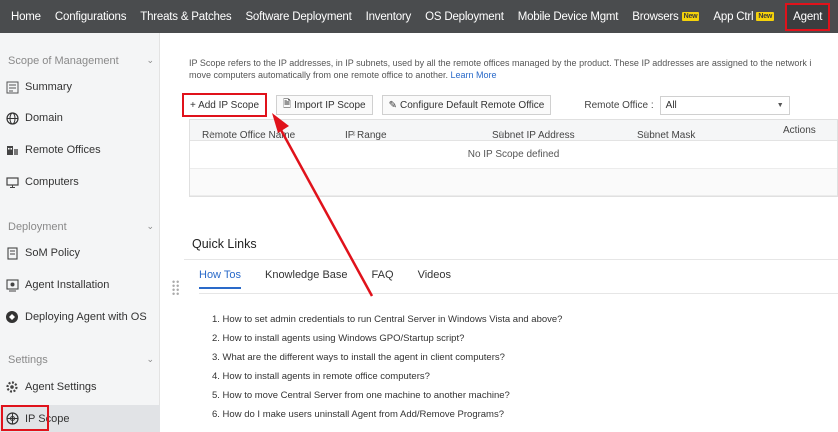 Image resolution: width=838 pixels, height=432 pixels. I want to click on tab-faq: FAQ, so click(383, 279).